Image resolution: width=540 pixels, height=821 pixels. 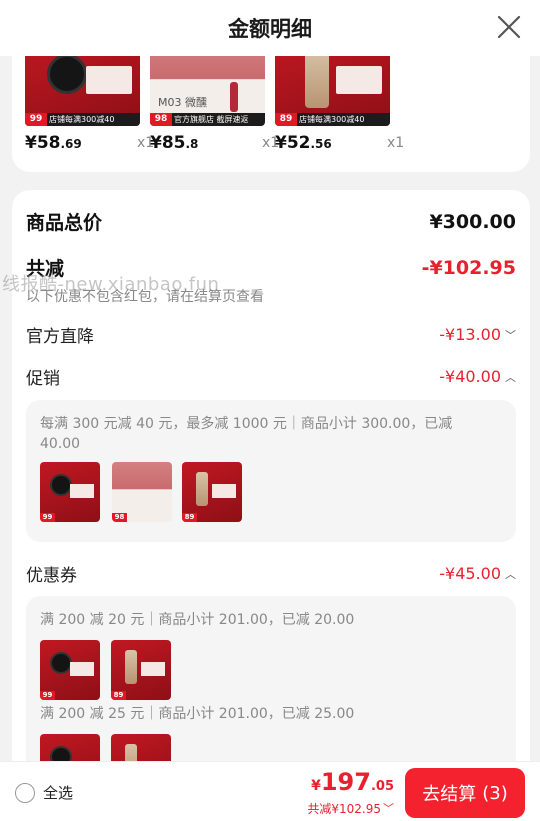 I want to click on close-icon, so click(x=509, y=27).